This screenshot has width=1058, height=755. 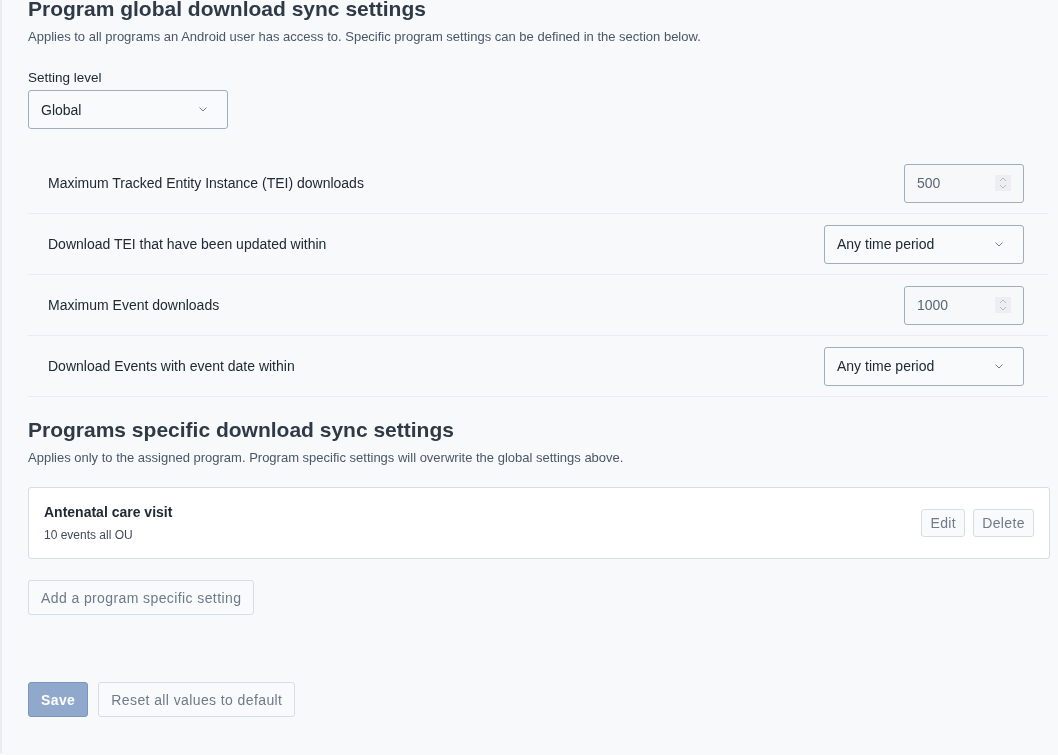 I want to click on add-setting-button: Add a program specific setting, so click(x=141, y=597).